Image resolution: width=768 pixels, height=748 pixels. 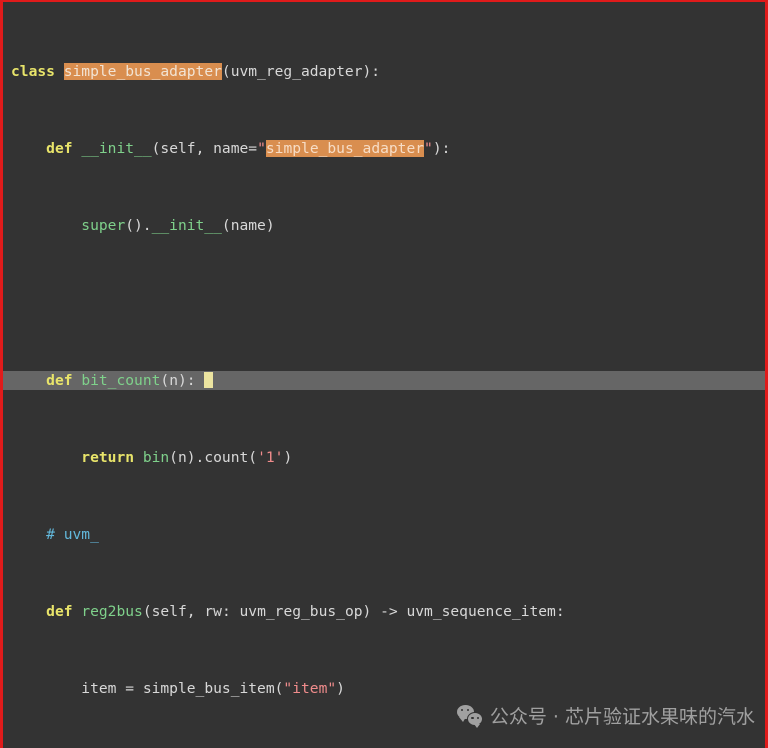 I want to click on code-line: return bin(n).count('1'), so click(x=384, y=457).